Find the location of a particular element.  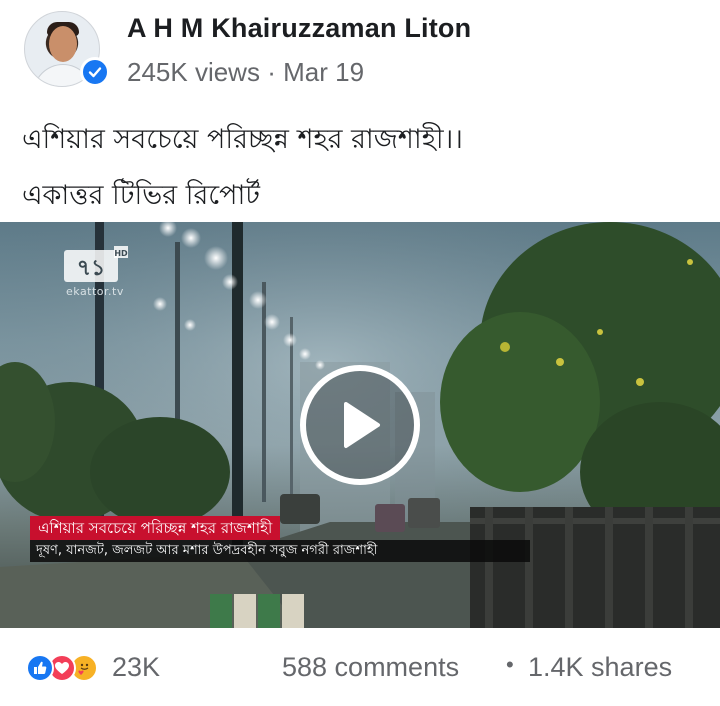

reaction-count: 23K is located at coordinates (136, 667).